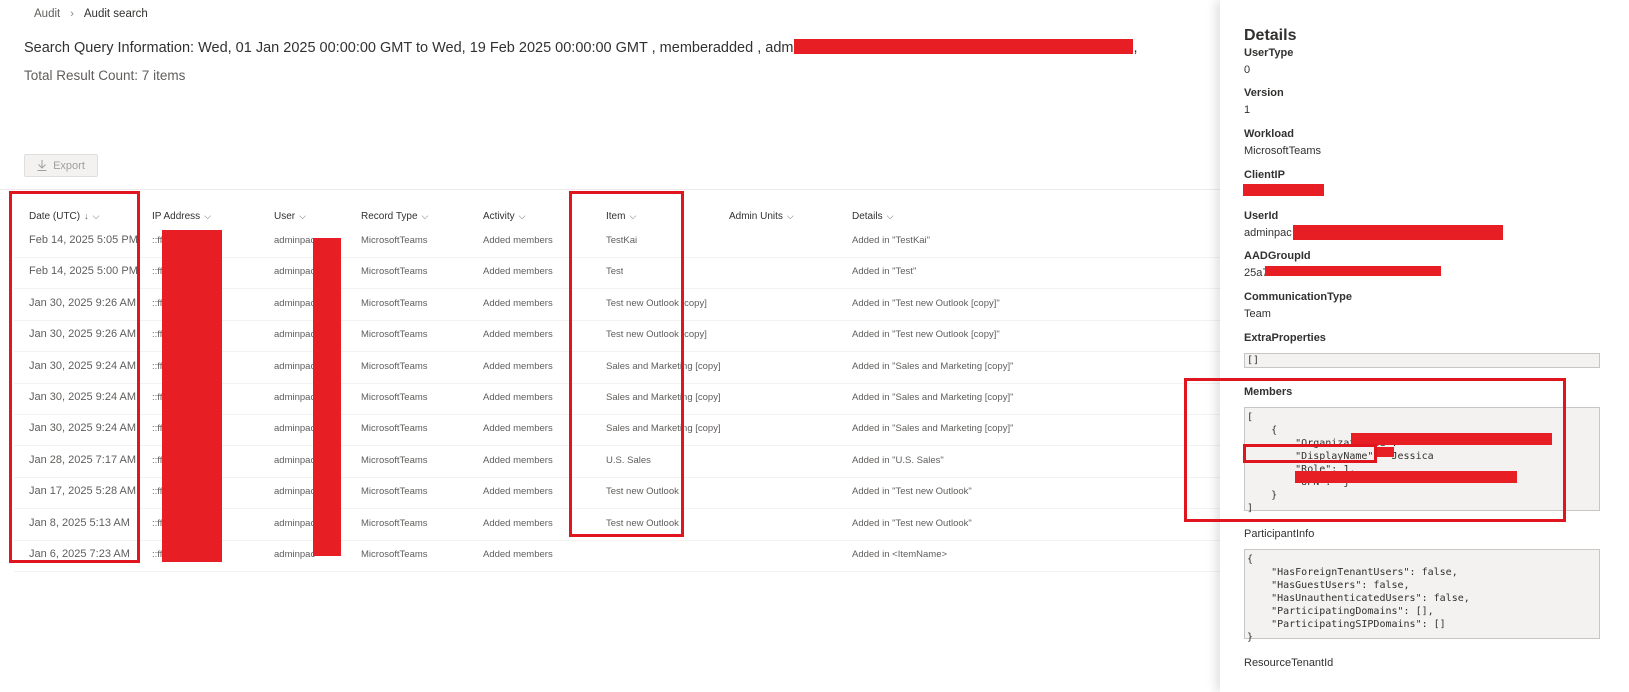  What do you see at coordinates (1398, 232) in the screenshot?
I see `userid-redaction` at bounding box center [1398, 232].